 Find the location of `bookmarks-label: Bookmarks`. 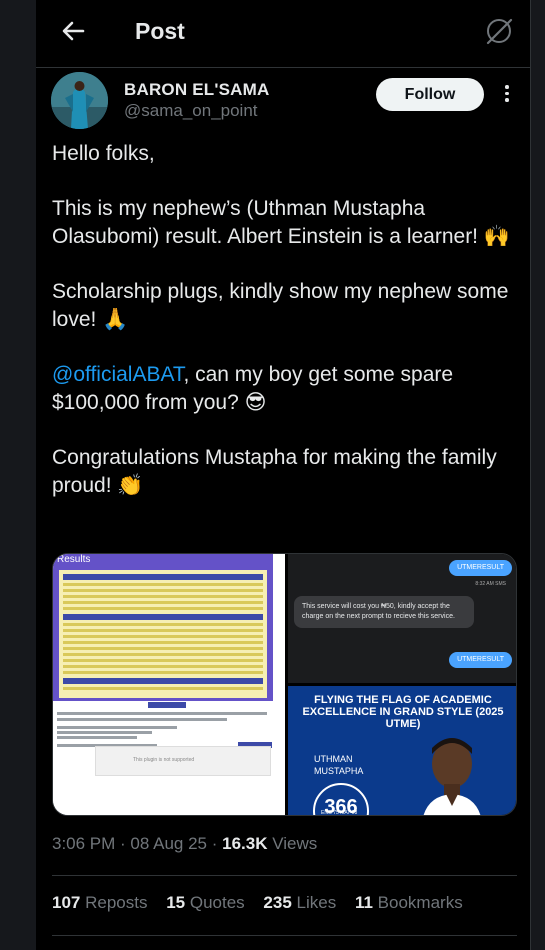

bookmarks-label: Bookmarks is located at coordinates (420, 902).